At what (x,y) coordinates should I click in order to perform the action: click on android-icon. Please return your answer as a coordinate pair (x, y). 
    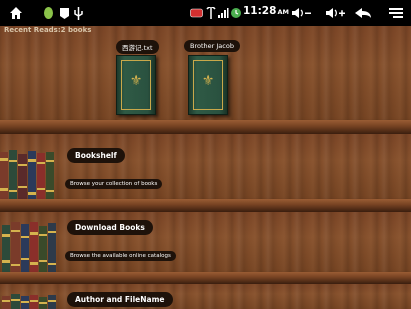
    Looking at the image, I should click on (48, 13).